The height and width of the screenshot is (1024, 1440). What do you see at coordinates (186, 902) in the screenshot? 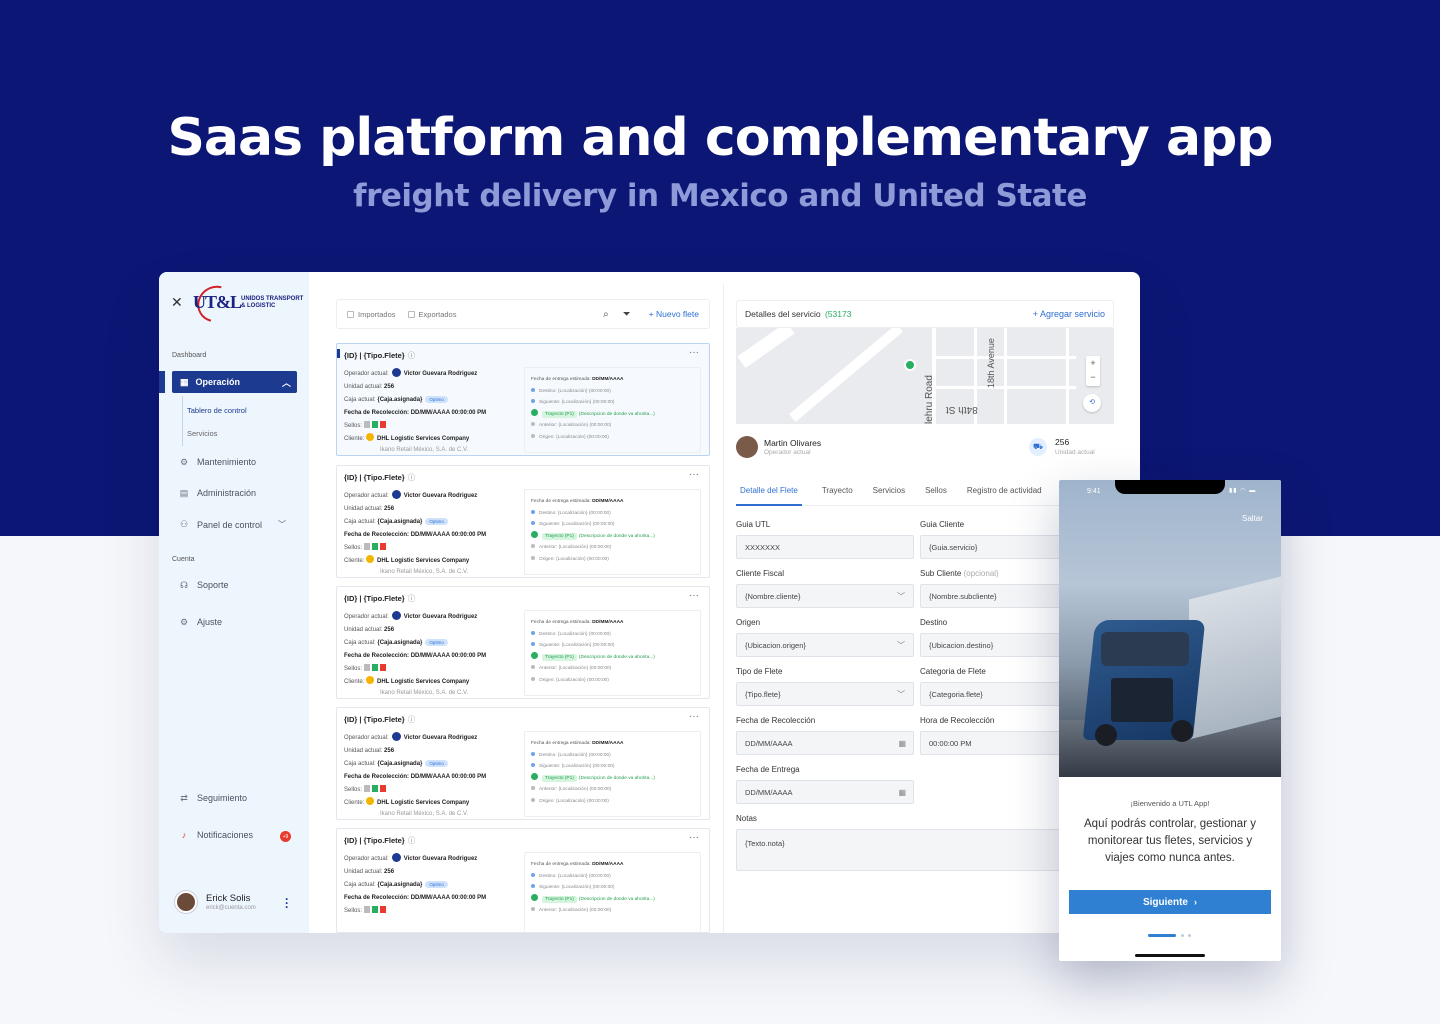
I see `avatar` at bounding box center [186, 902].